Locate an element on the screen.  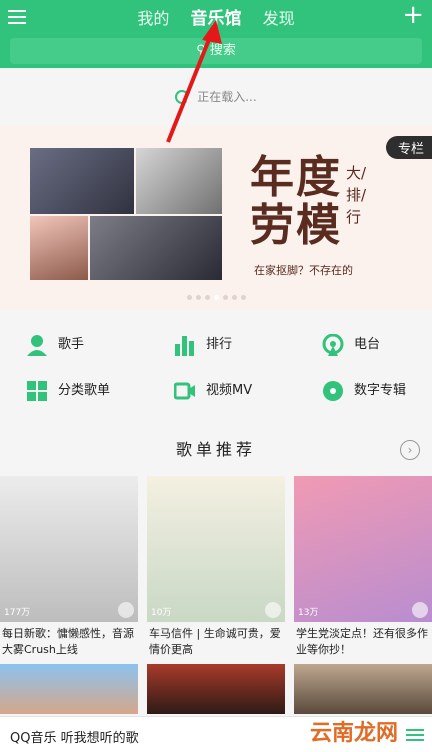
player-bar: QQ音乐 听我想听的歌 云南龙网 is located at coordinates (216, 734).